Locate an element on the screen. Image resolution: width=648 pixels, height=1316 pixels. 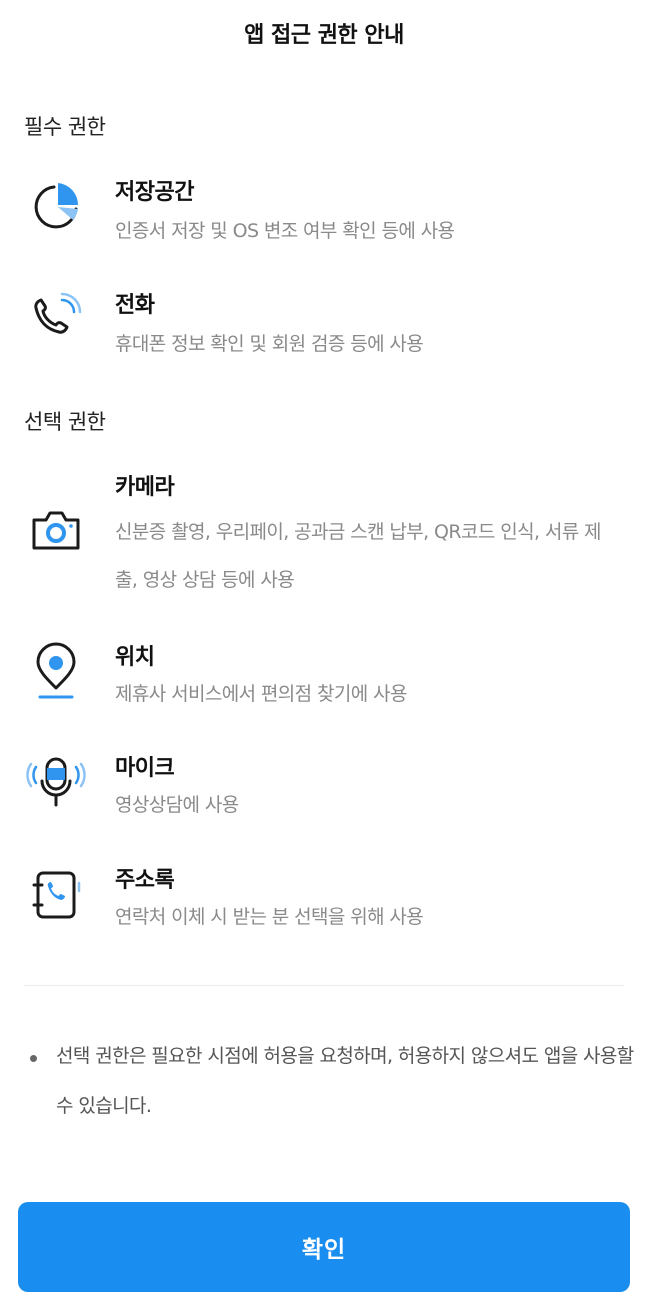
permission-description: 영상상담에 사용 is located at coordinates (177, 805).